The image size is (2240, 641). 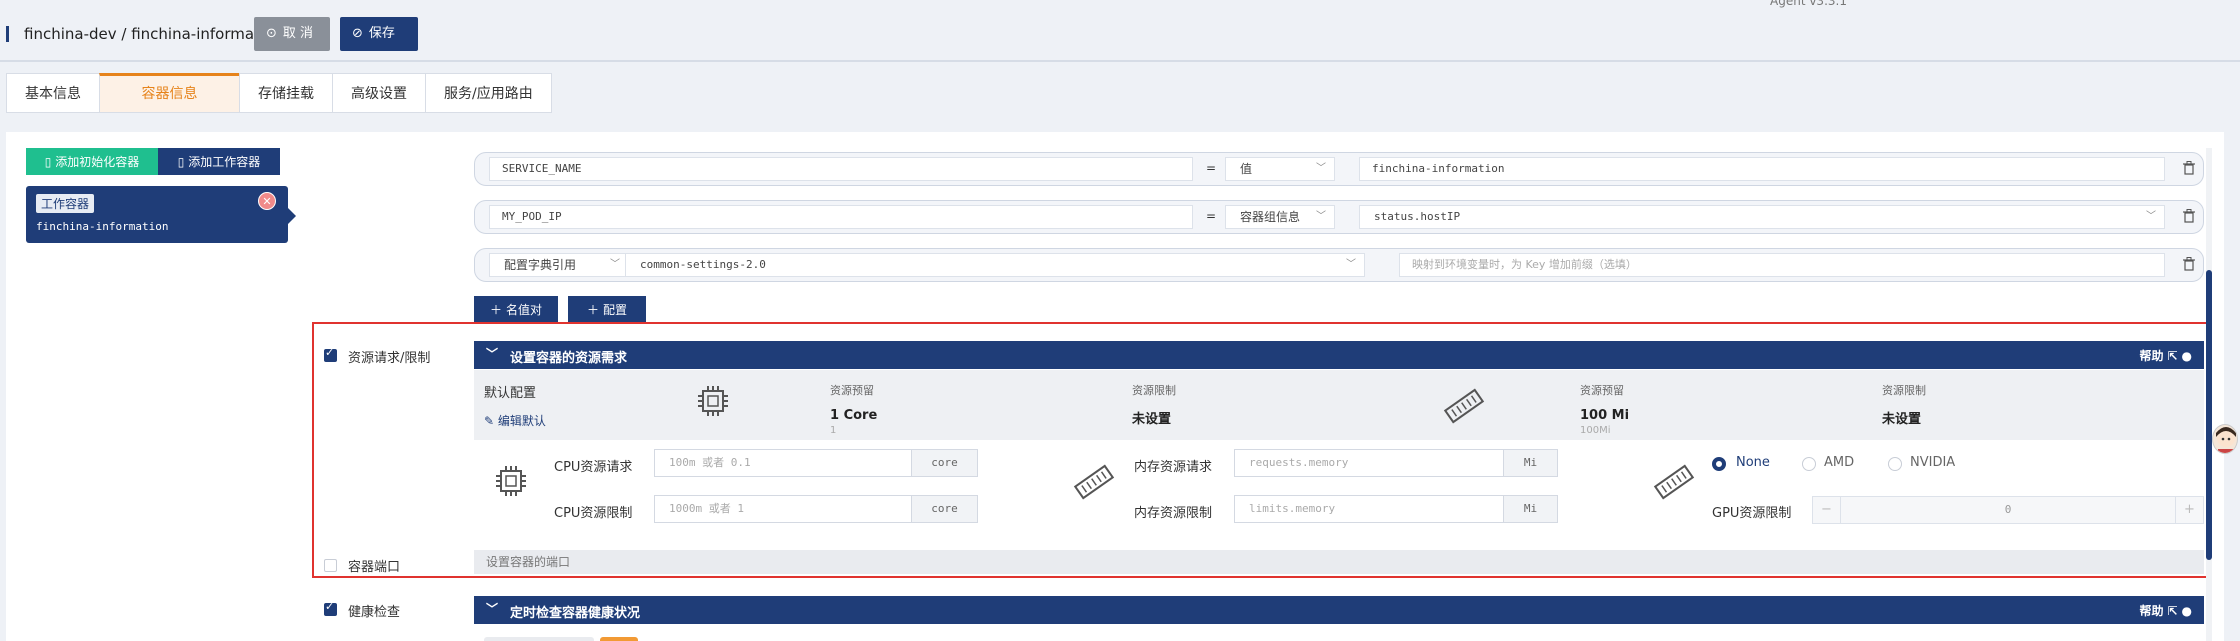 I want to click on container-name: finchina-information, so click(x=102, y=226).